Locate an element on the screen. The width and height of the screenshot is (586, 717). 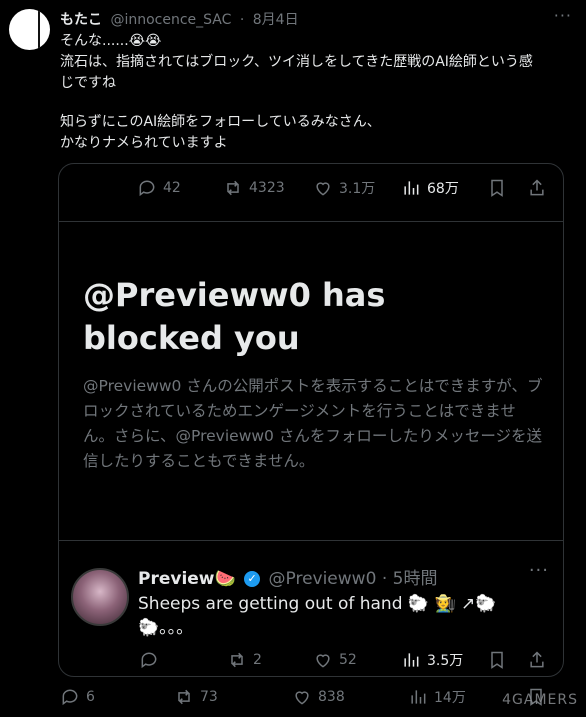
quoted-avatar is located at coordinates (100, 597).